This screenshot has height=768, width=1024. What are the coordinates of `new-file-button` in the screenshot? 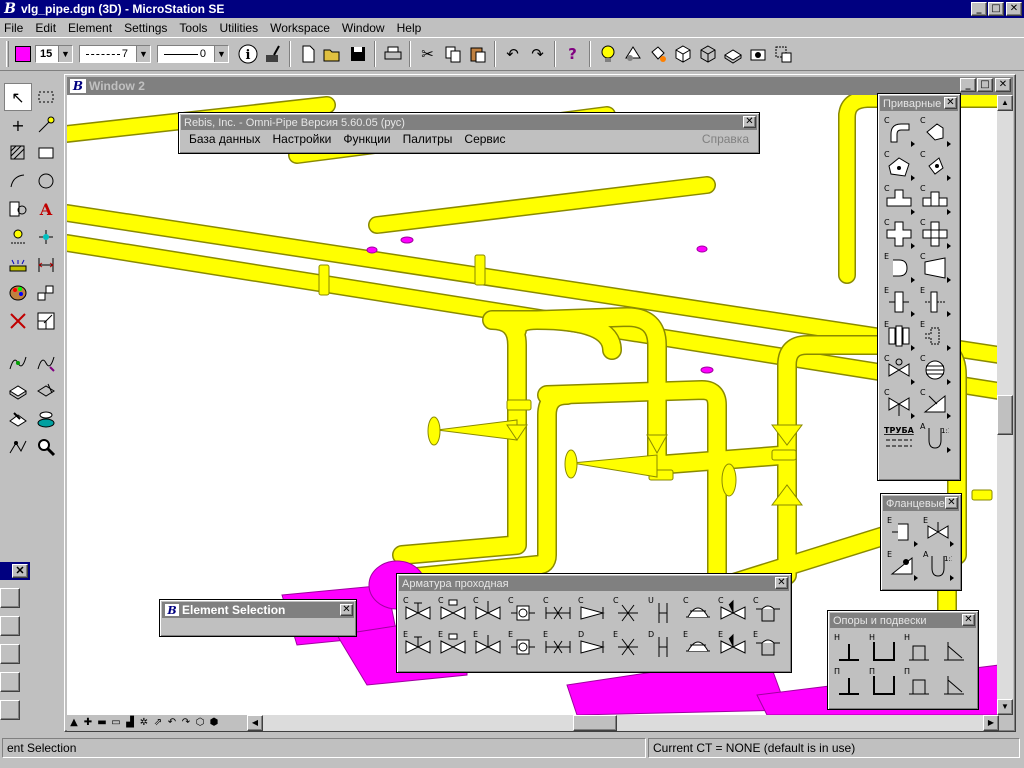 It's located at (307, 54).